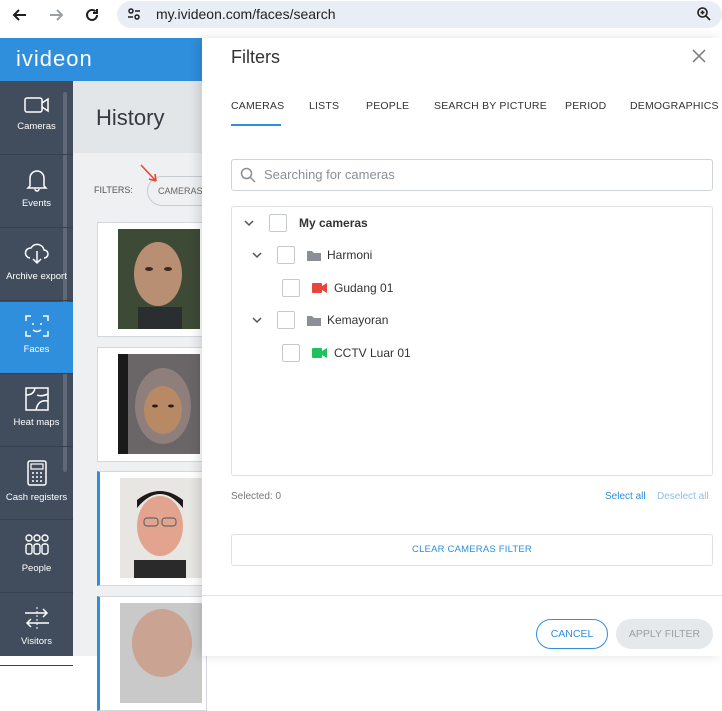 This screenshot has height=711, width=722. Describe the element at coordinates (358, 320) in the screenshot. I see `tree-label: Kemayoran` at that location.